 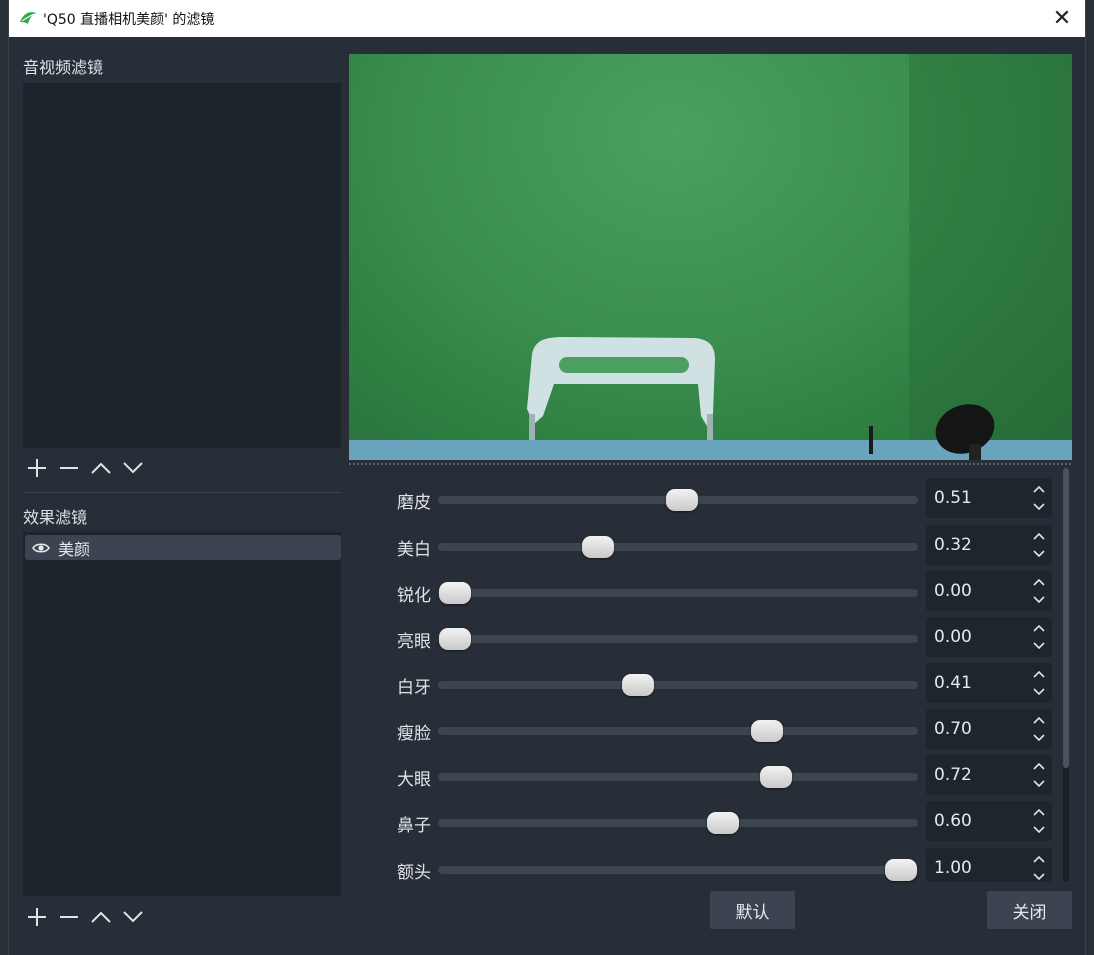 I want to click on effect-filters-list, so click(x=182, y=714).